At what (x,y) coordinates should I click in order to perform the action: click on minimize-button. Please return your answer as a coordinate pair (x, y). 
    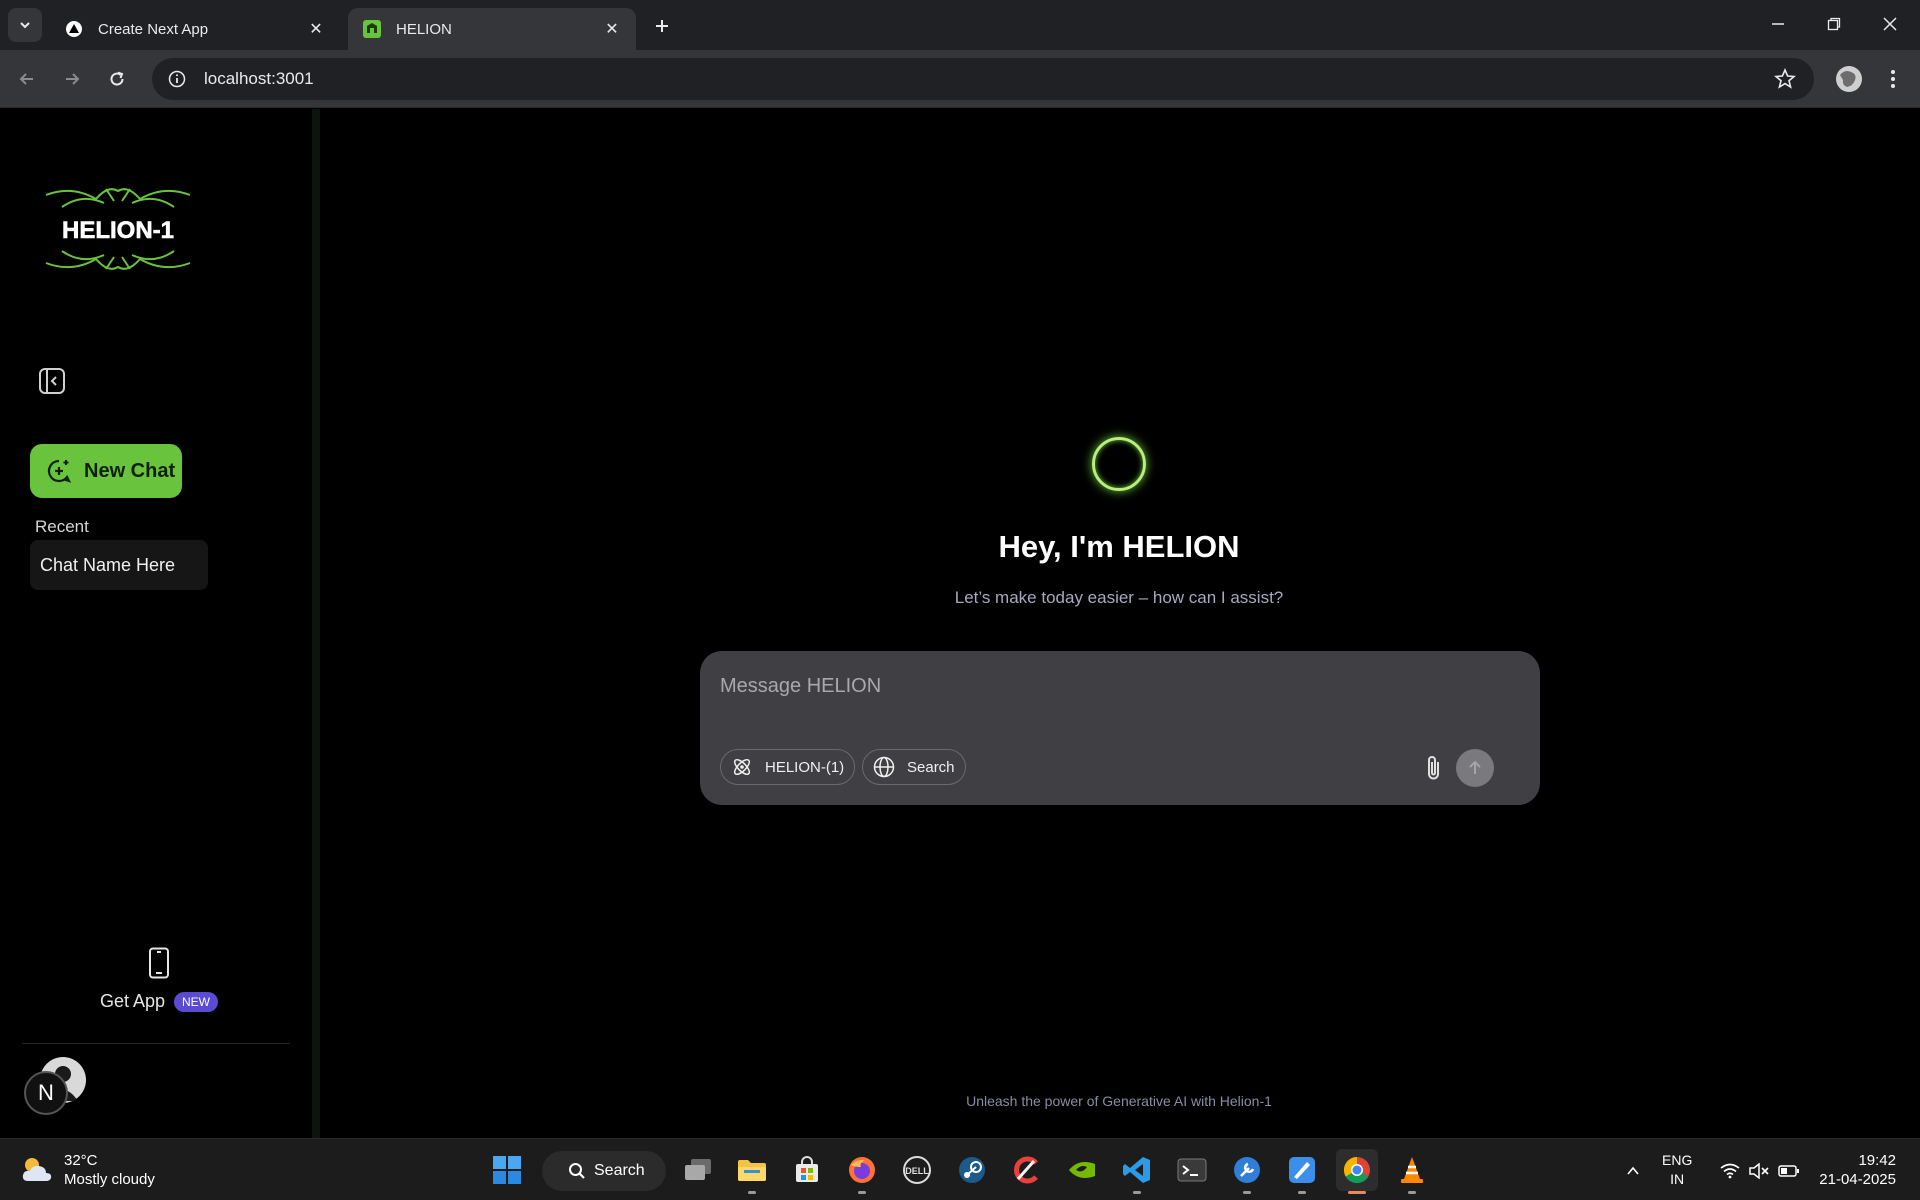
    Looking at the image, I should click on (1778, 24).